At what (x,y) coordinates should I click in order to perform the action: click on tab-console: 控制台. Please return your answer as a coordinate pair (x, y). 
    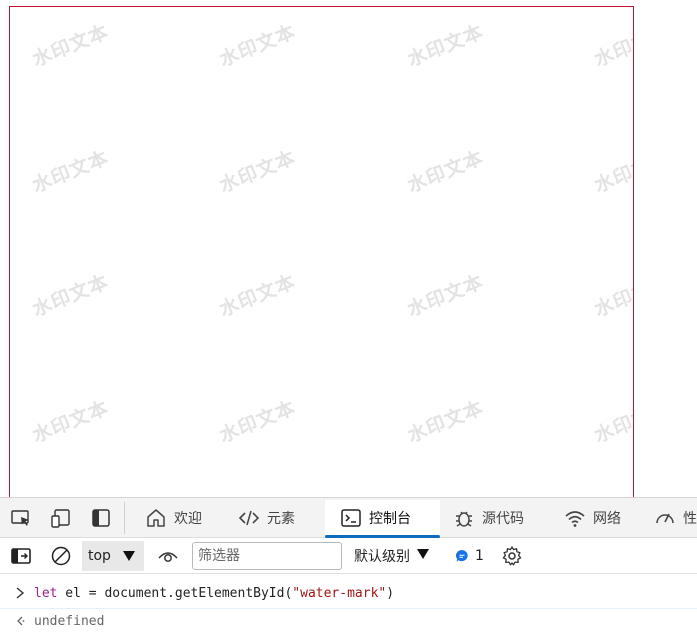
    Looking at the image, I should click on (382, 519).